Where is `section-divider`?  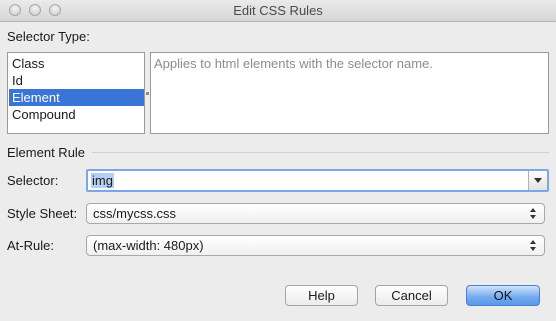
section-divider is located at coordinates (320, 152).